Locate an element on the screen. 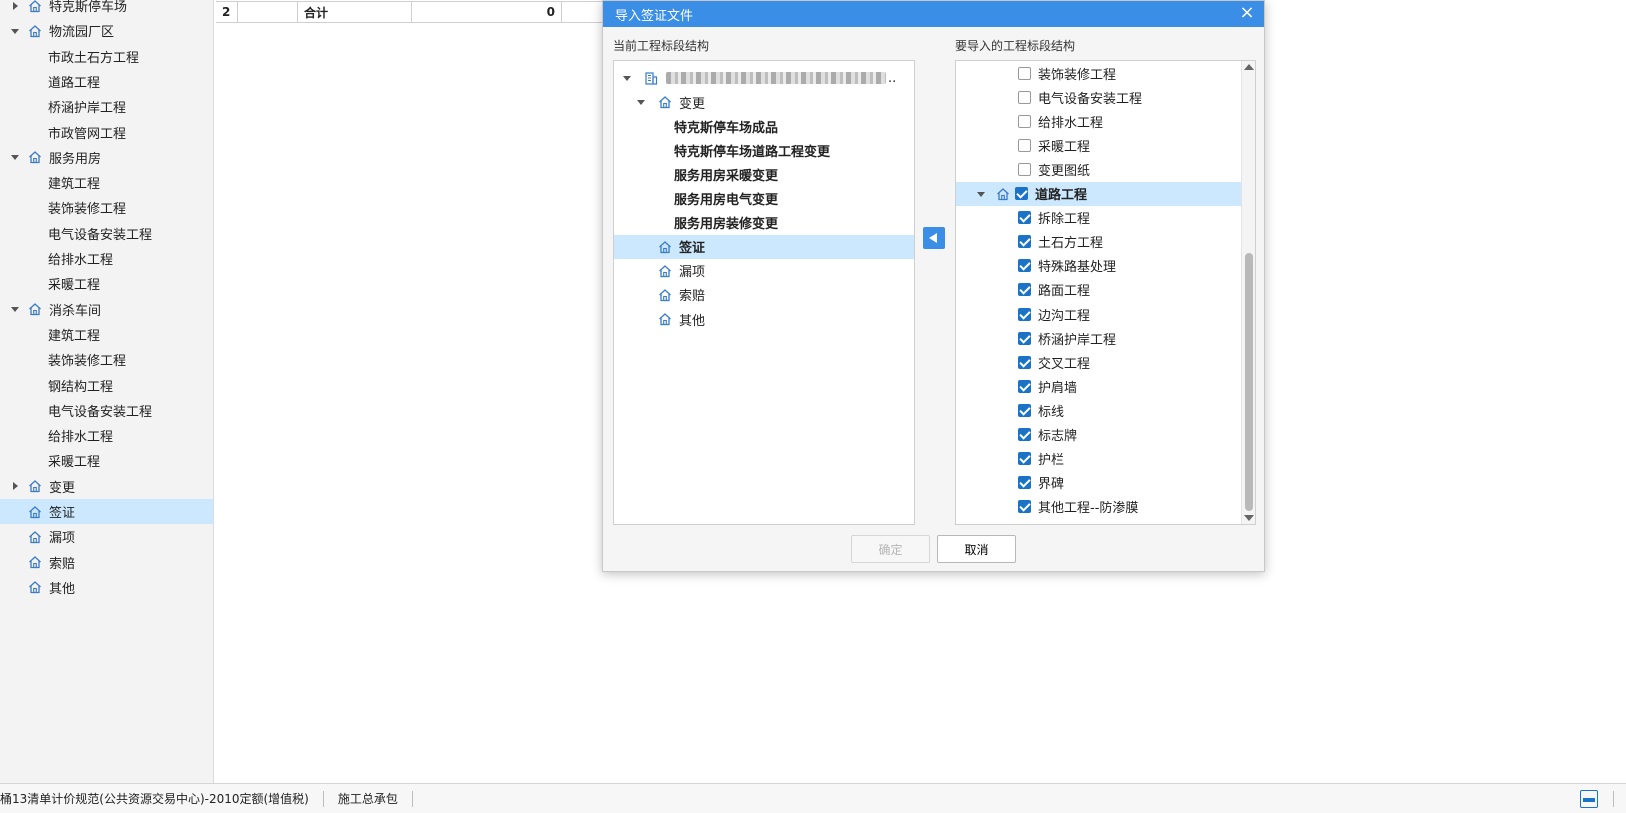 This screenshot has height=813, width=1626. tree-node: 土石方工程 is located at coordinates (1098, 242).